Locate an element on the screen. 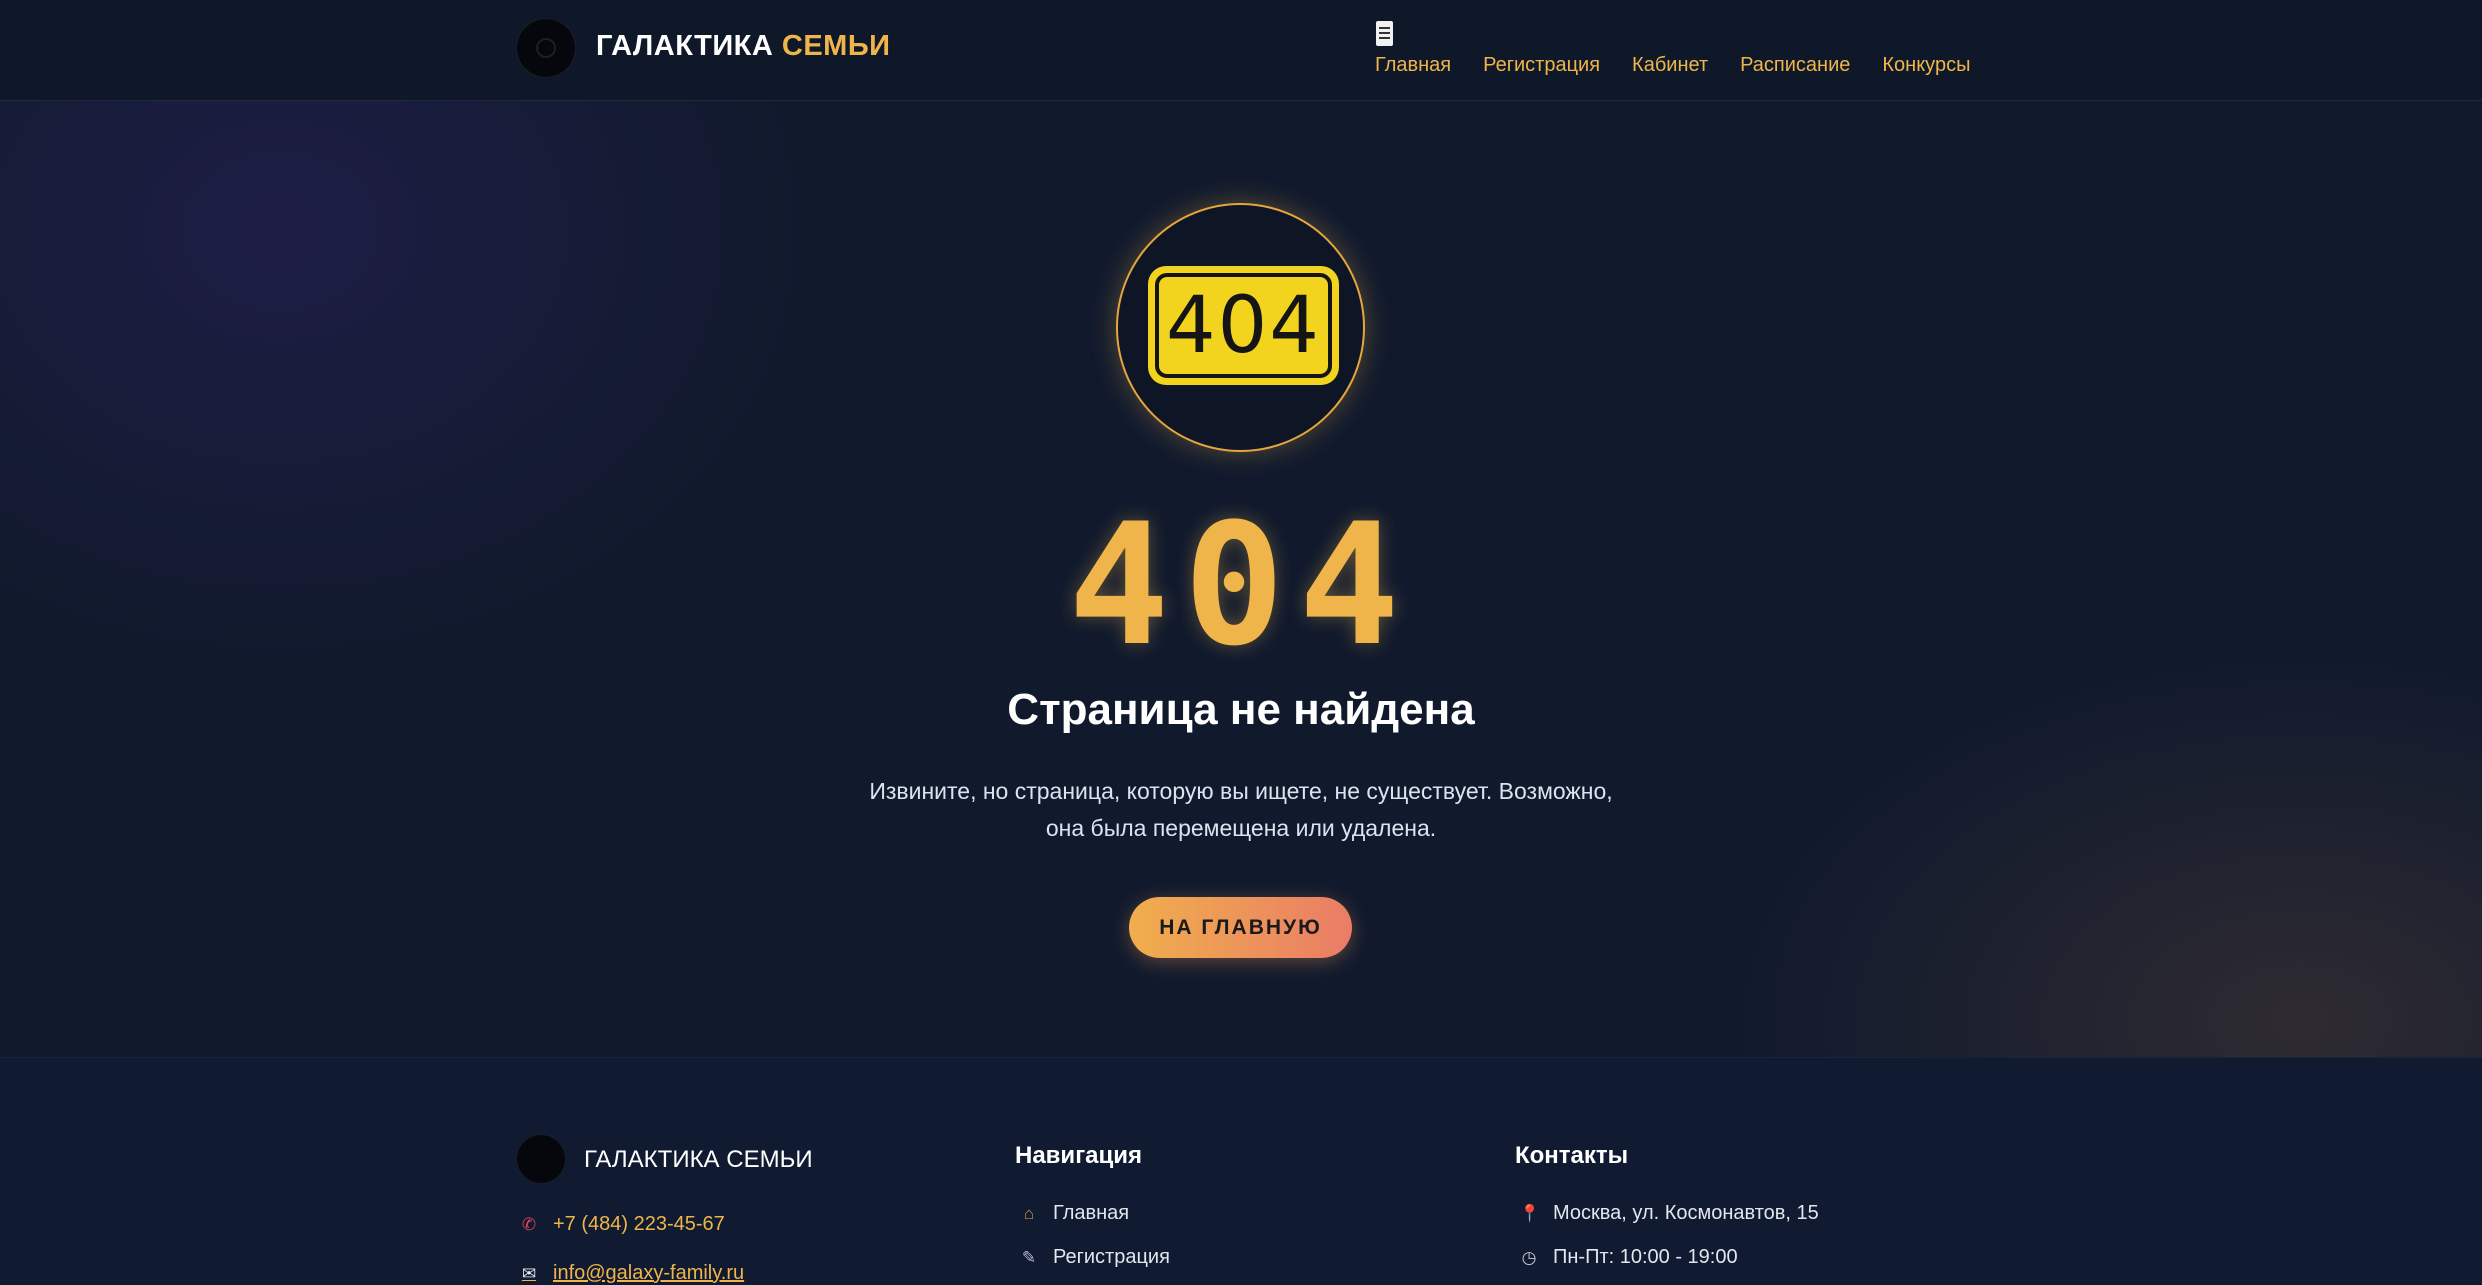  site-brand: ГАЛАКТИКА СЕМЬИ is located at coordinates (743, 46).